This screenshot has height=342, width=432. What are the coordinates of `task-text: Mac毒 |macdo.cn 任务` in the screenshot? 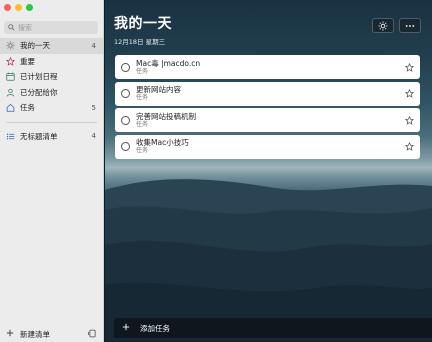 It's located at (270, 67).